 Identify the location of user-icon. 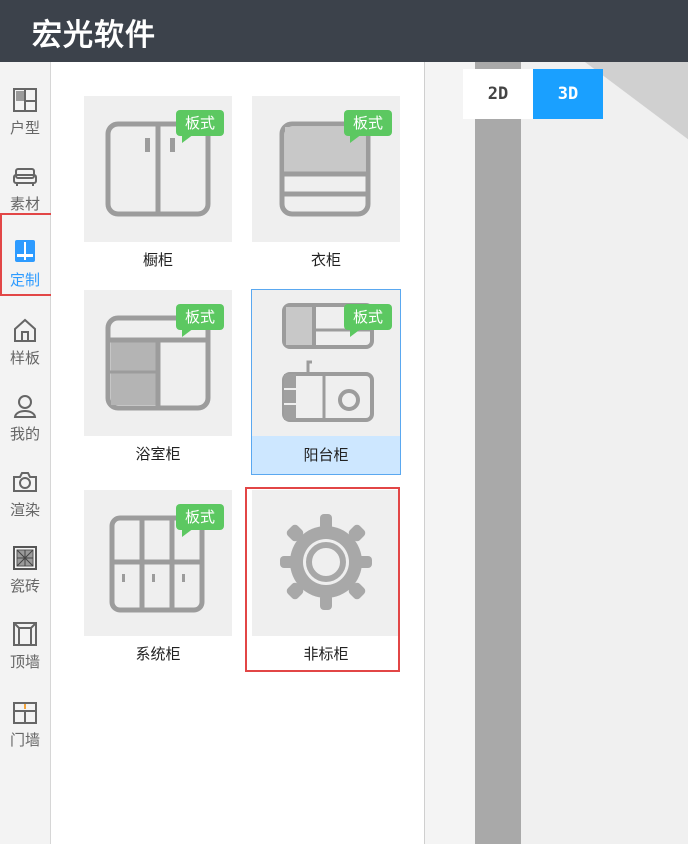
(25, 406).